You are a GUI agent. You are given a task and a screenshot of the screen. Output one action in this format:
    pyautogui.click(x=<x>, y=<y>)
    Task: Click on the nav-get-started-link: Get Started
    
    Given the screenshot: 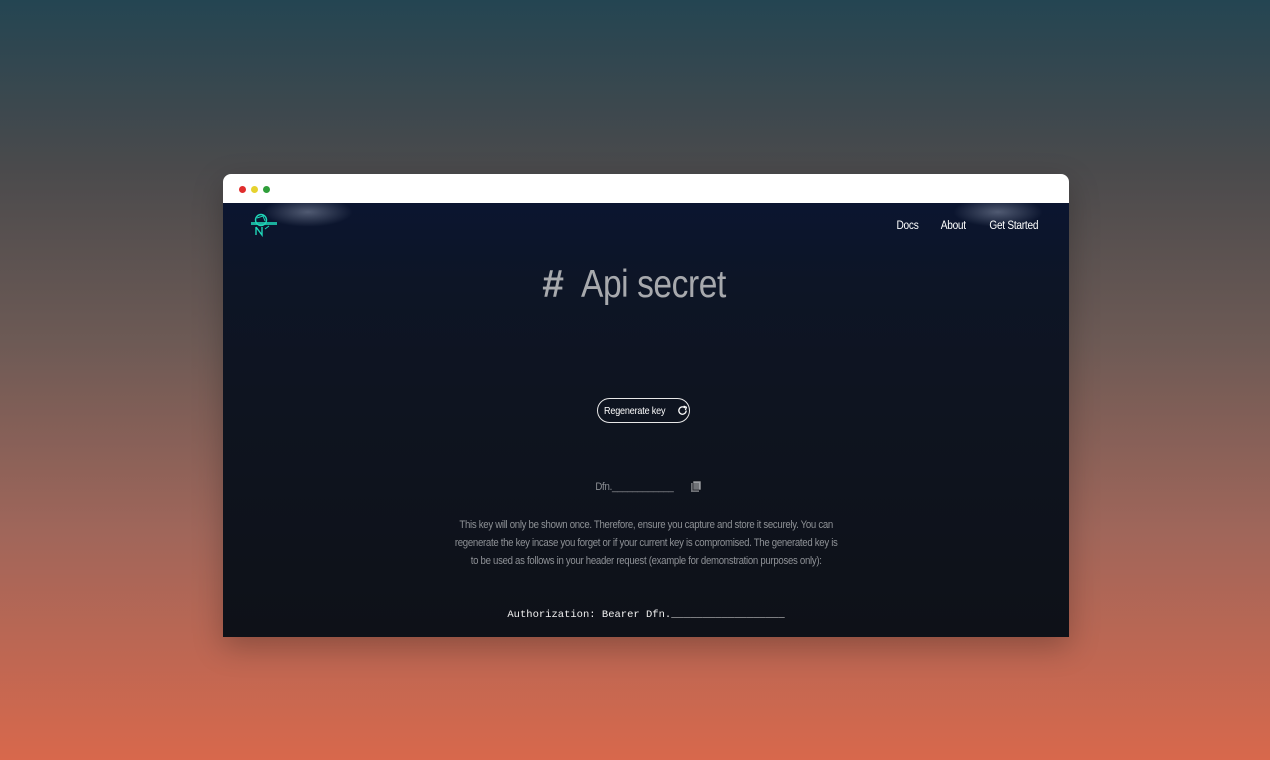 What is the action you would take?
    pyautogui.click(x=1014, y=226)
    